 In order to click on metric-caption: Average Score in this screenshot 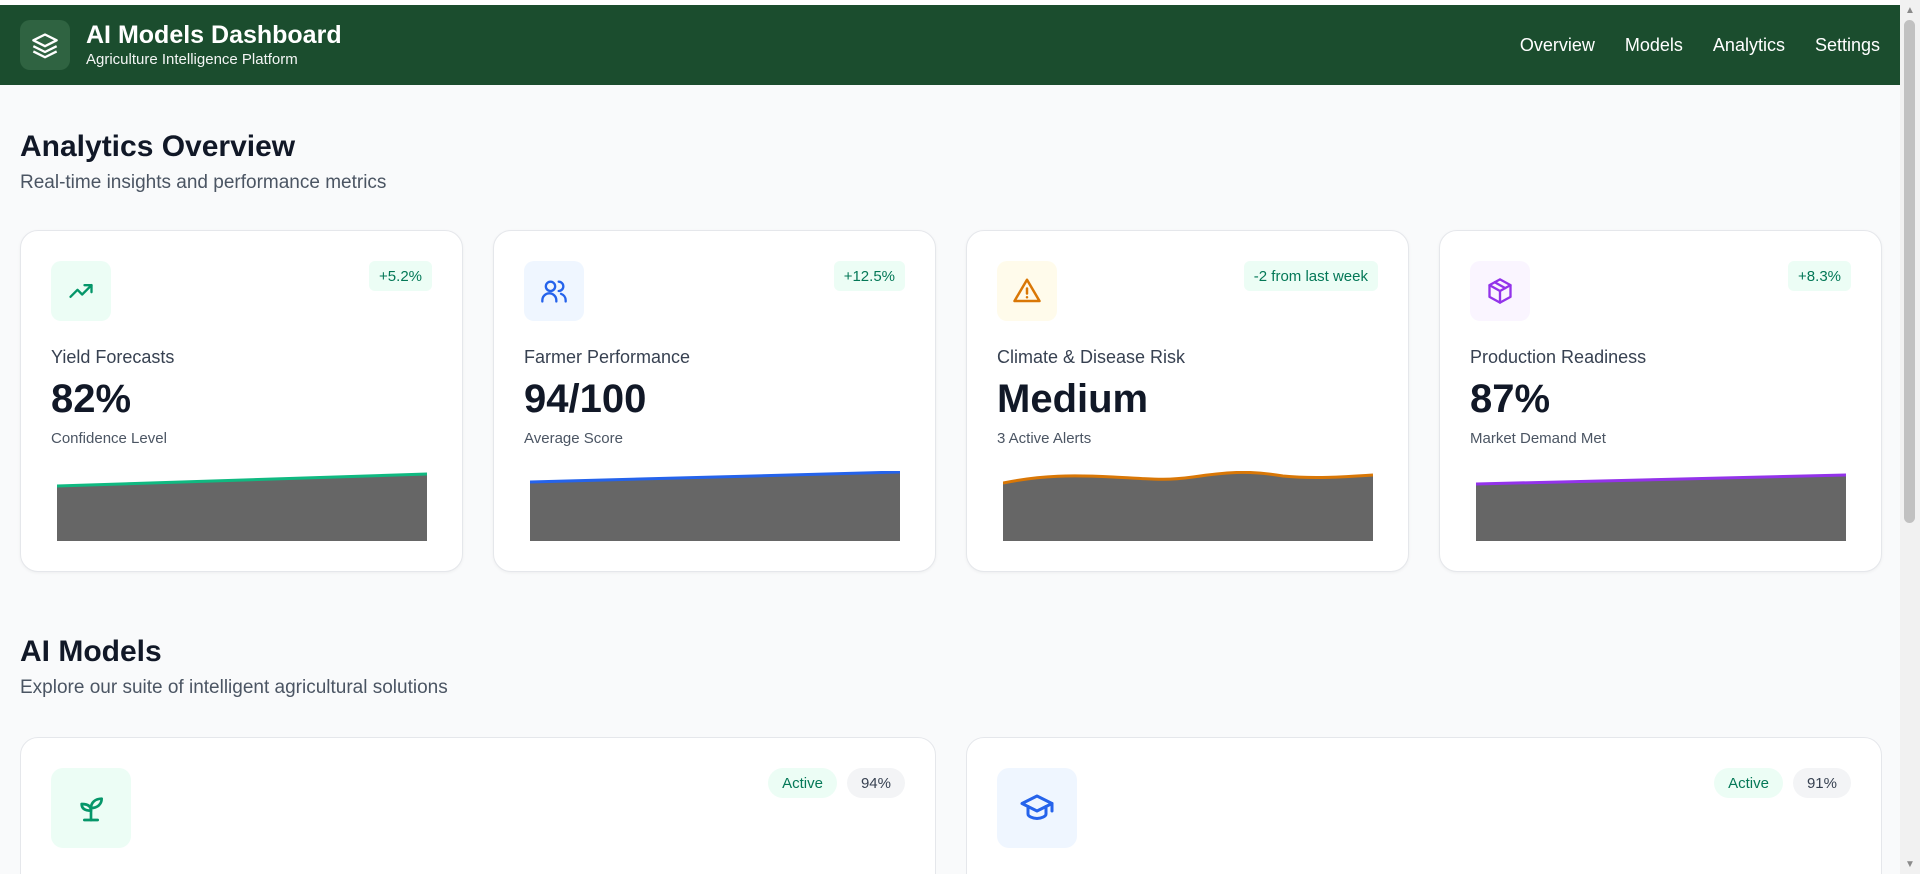, I will do `click(573, 438)`.